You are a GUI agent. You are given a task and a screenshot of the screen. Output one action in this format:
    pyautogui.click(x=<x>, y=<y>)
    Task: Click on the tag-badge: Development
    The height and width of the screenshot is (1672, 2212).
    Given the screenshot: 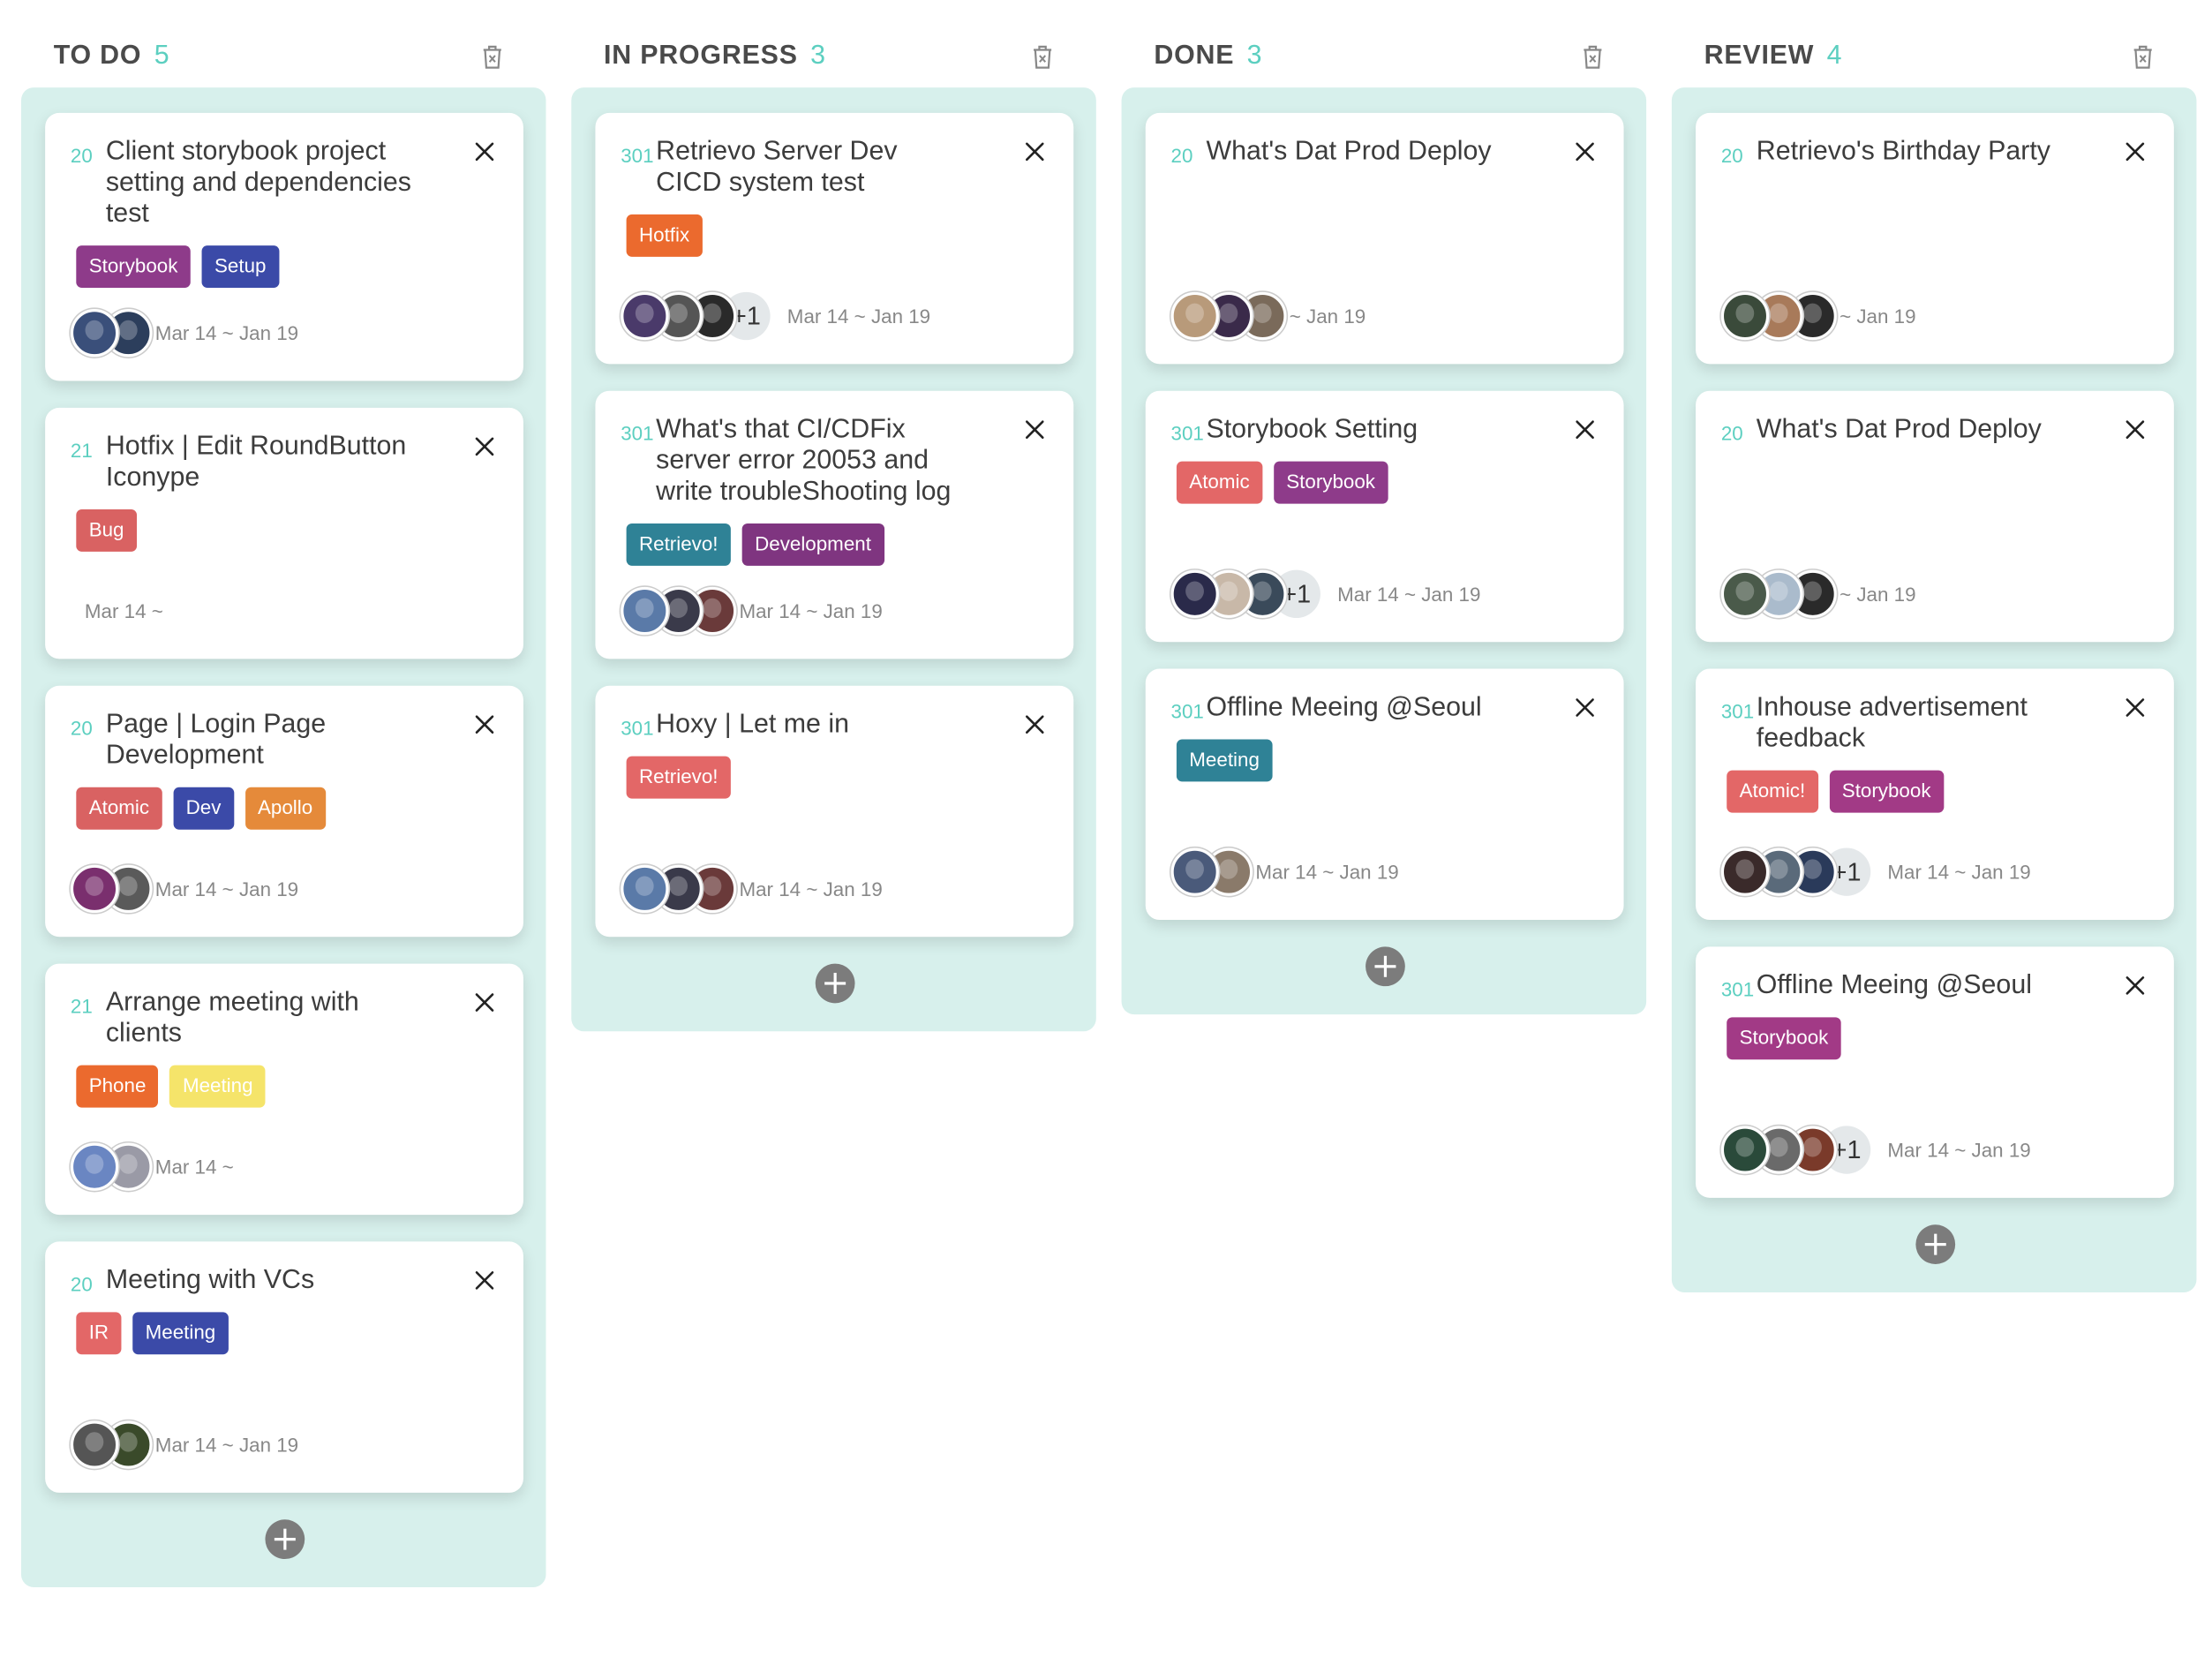 What is the action you would take?
    pyautogui.click(x=812, y=544)
    